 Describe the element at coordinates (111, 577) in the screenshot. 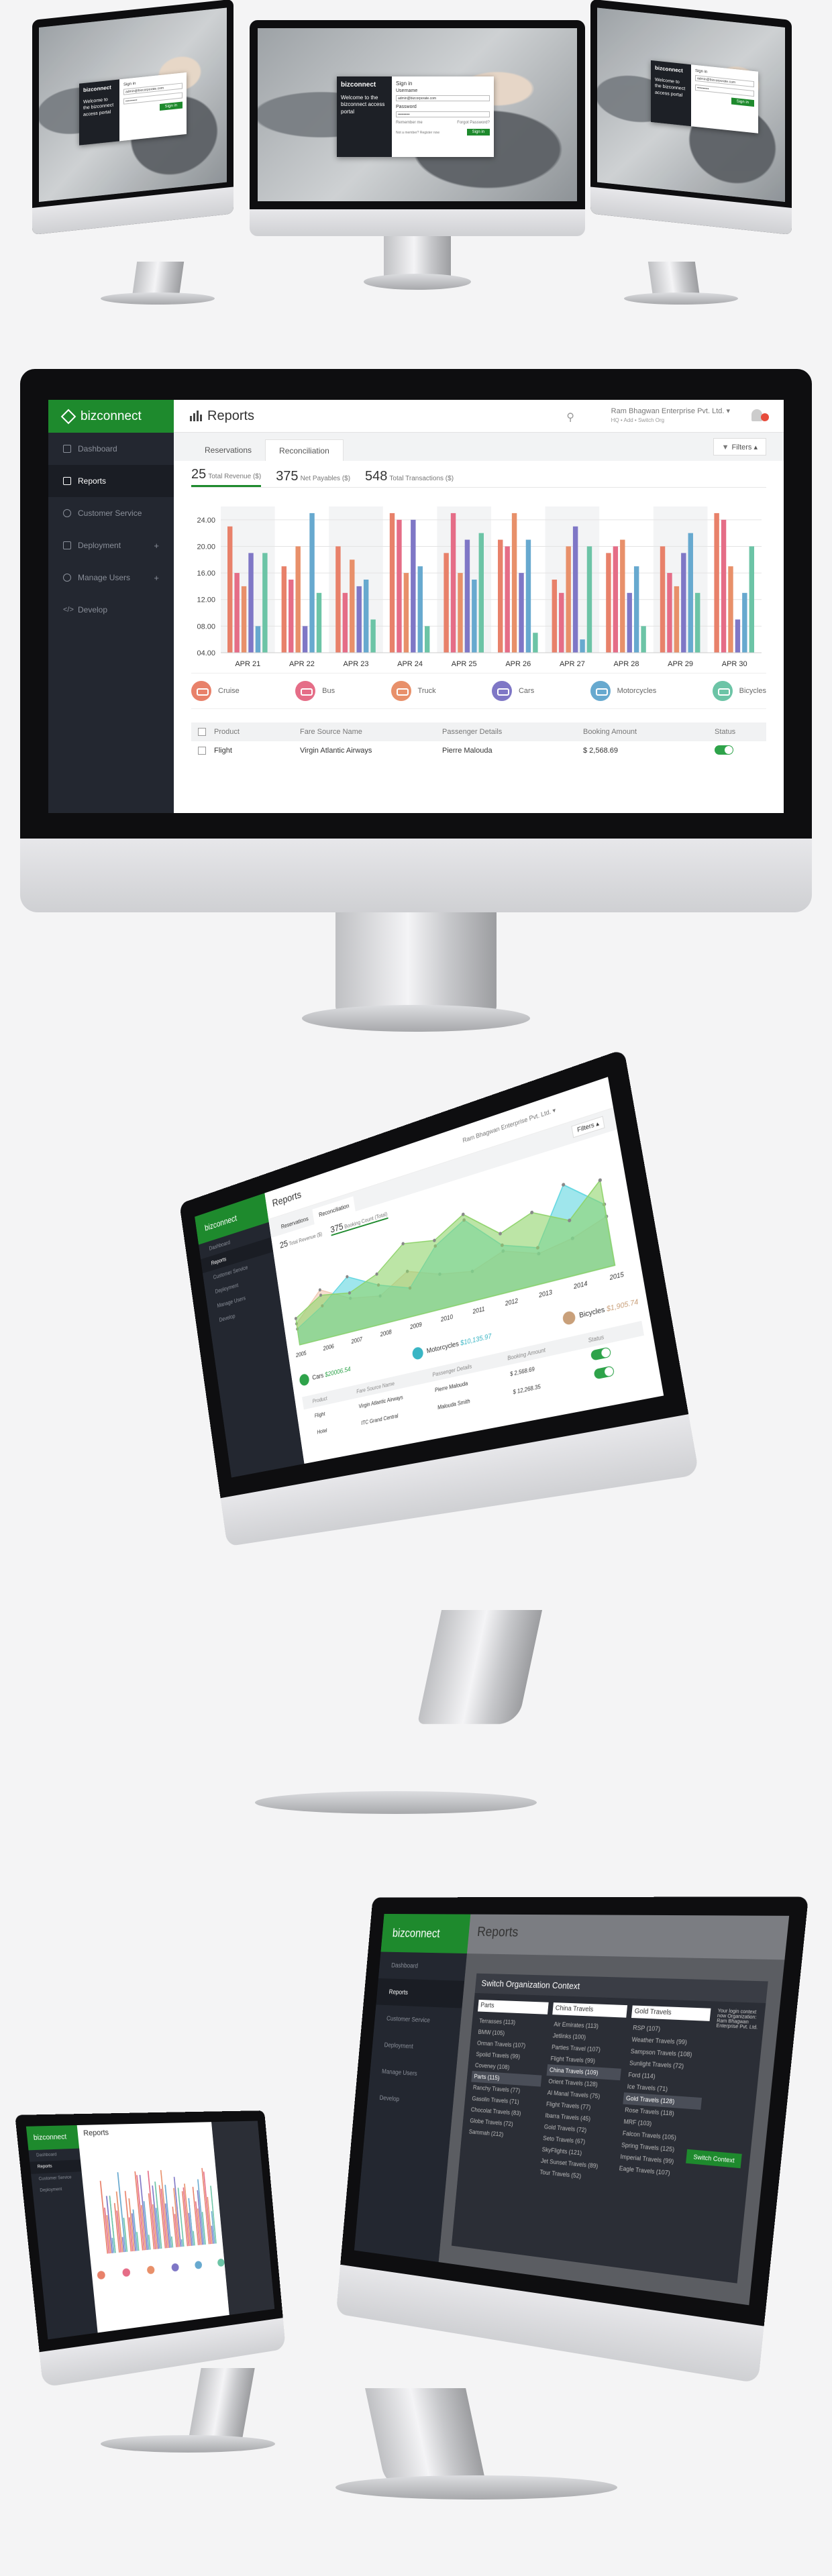

I see `sidebar-item-manage-users: Manage Users +` at that location.